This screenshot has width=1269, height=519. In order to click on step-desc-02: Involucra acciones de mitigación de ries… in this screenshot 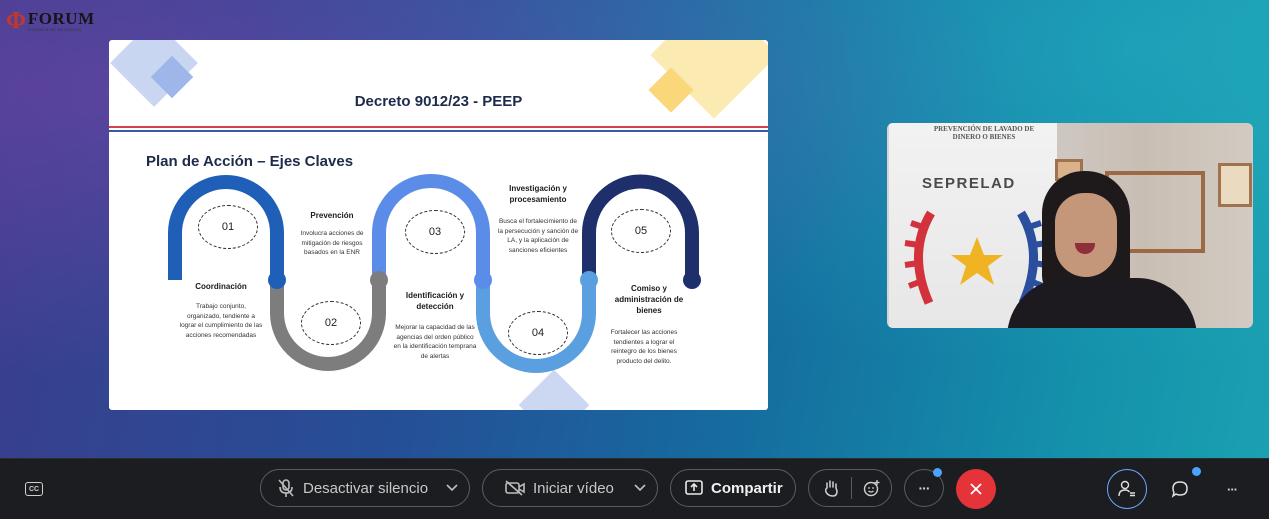, I will do `click(332, 243)`.